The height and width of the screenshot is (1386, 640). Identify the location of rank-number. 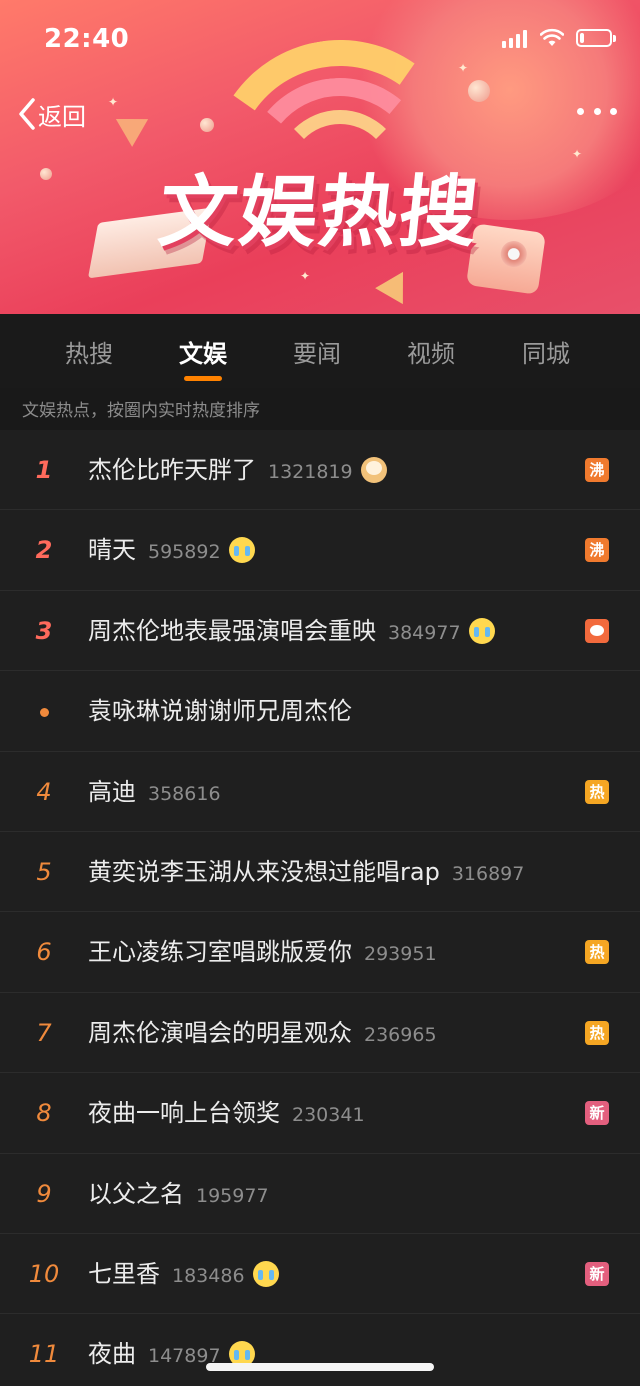
(44, 711).